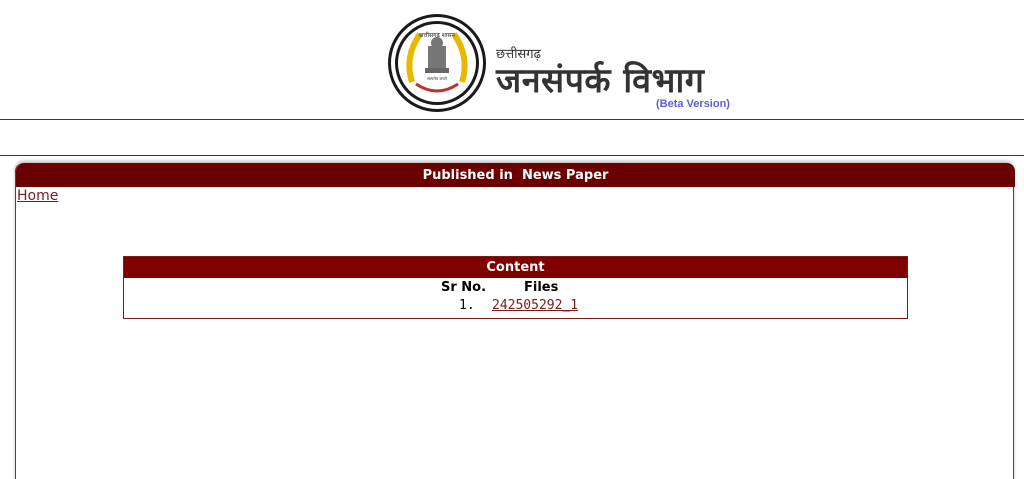  I want to click on col-sr-no: Sr No., so click(464, 287).